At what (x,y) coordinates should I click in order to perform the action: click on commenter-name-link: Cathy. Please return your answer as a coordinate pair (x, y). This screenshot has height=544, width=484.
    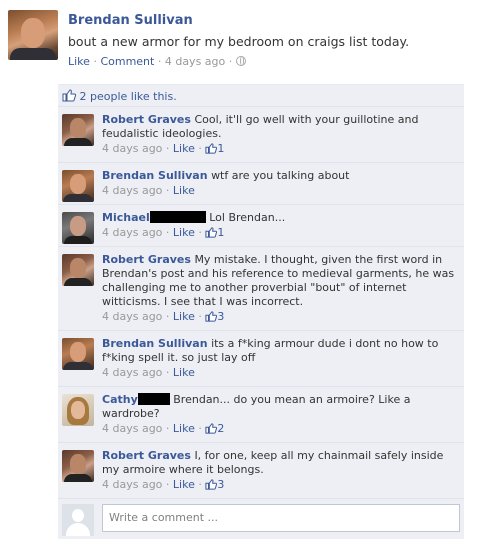
    Looking at the image, I should click on (120, 399).